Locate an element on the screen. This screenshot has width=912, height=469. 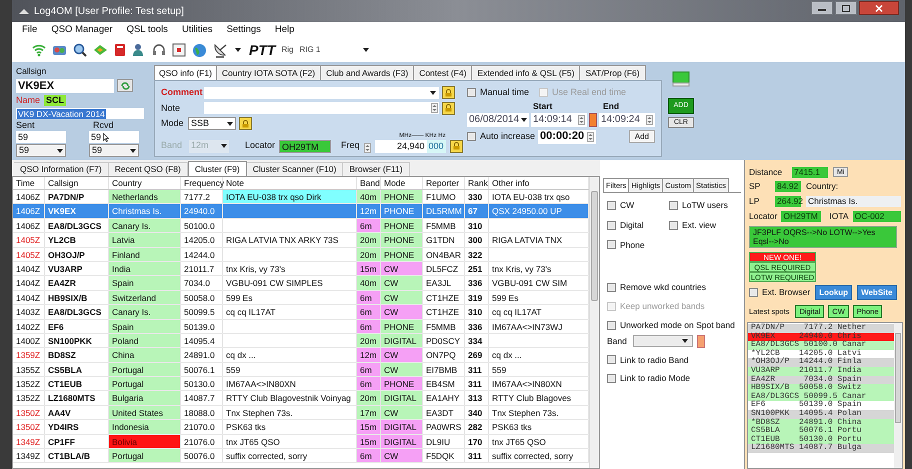
maximize-button is located at coordinates (846, 8).